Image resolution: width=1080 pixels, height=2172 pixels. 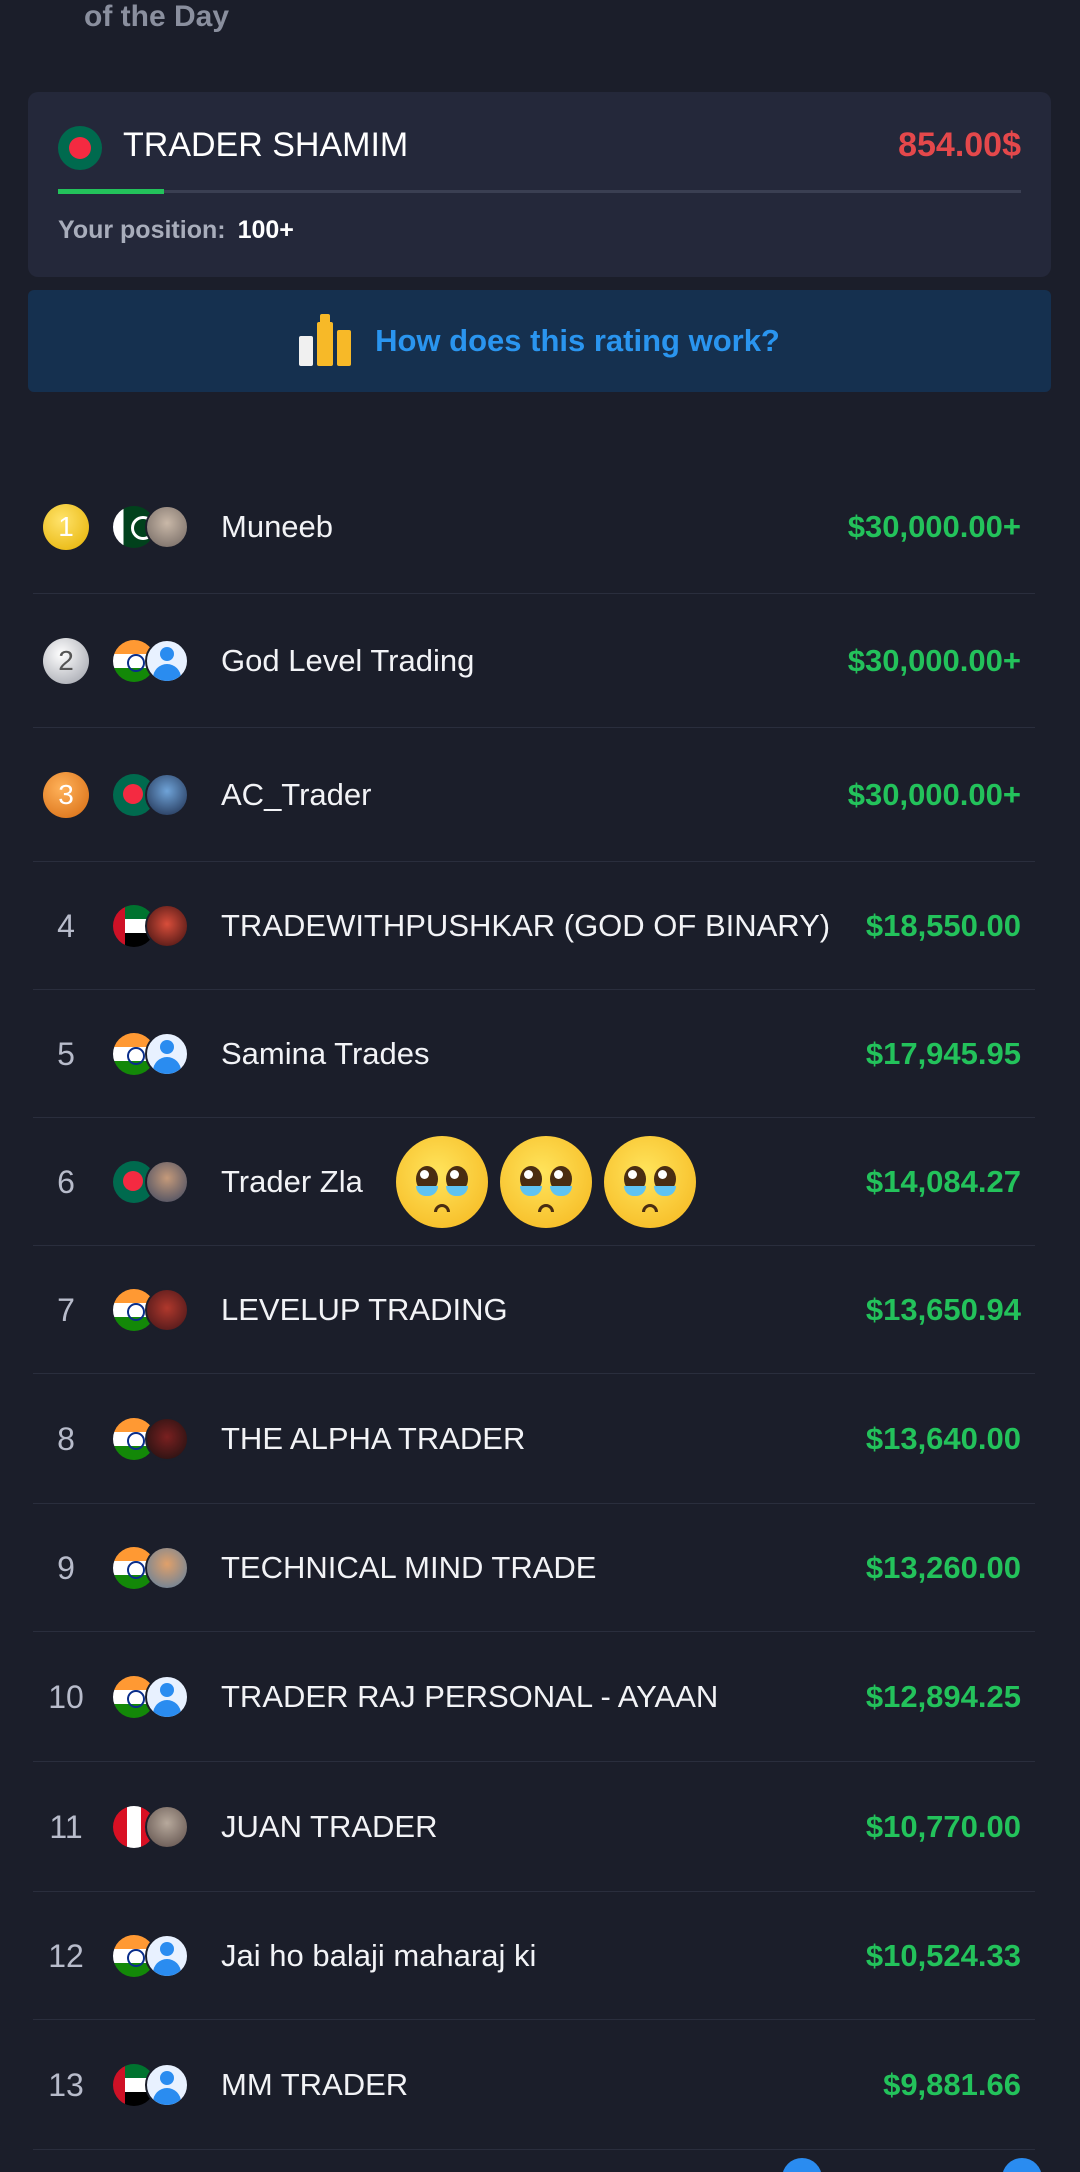 What do you see at coordinates (266, 145) in the screenshot?
I see `my-name: TRADER SHAMIM` at bounding box center [266, 145].